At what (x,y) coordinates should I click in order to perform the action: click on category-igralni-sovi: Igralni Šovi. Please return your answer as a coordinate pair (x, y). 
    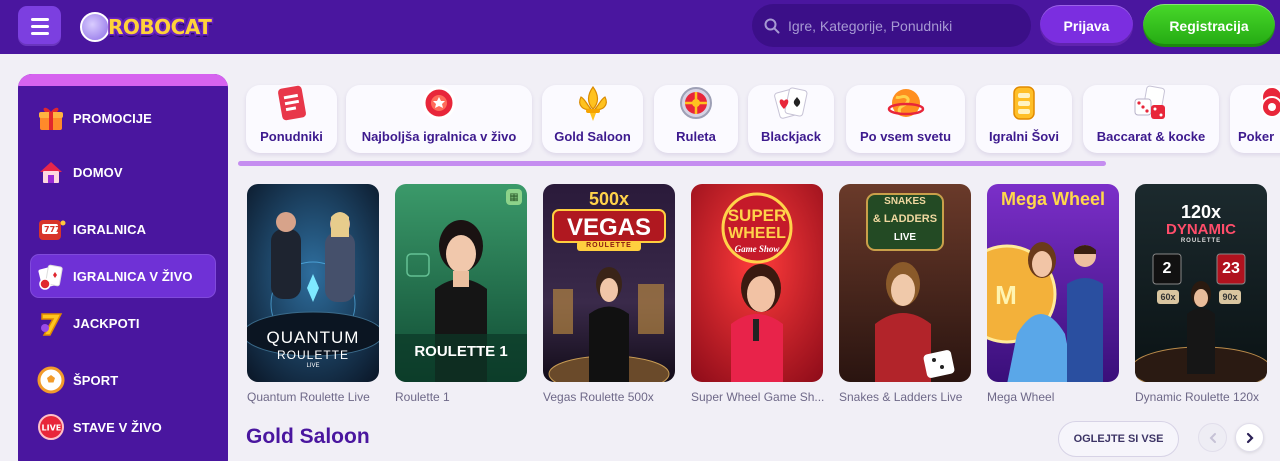
    Looking at the image, I should click on (1024, 119).